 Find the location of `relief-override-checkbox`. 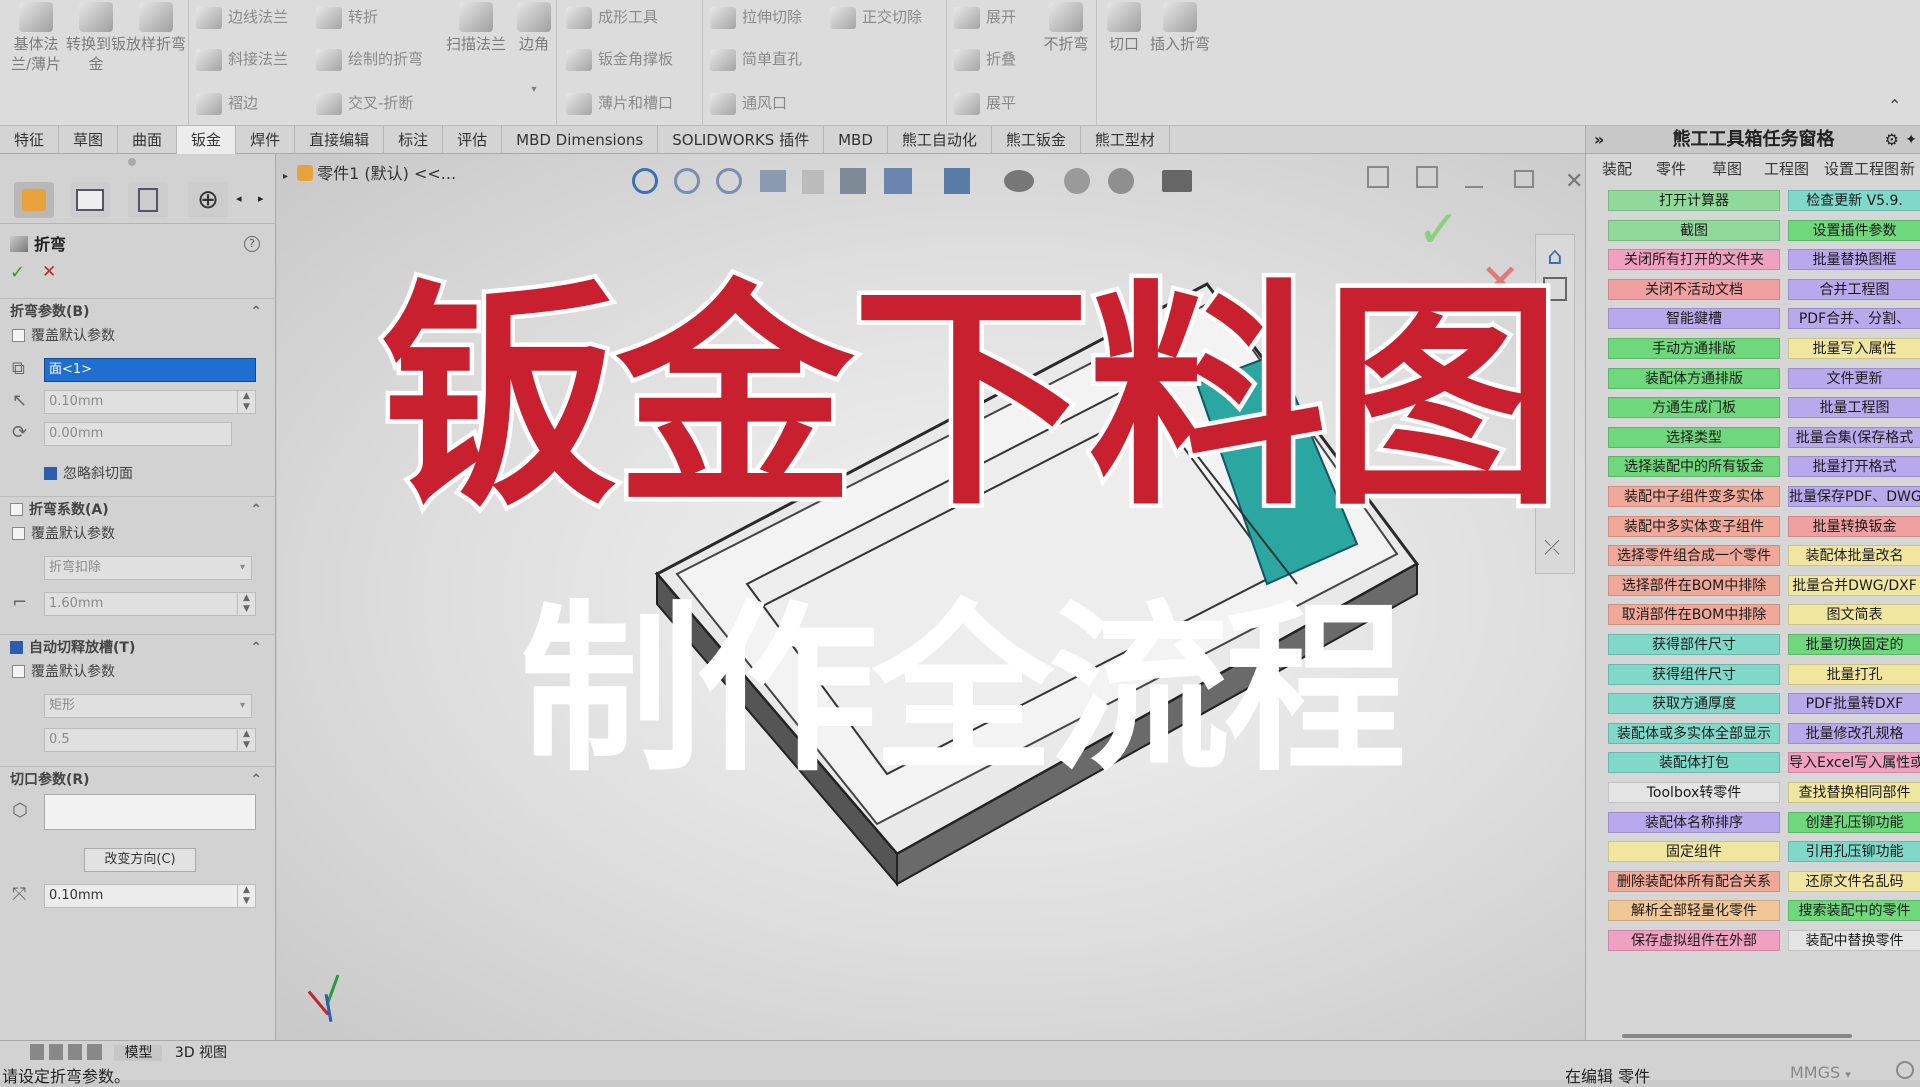

relief-override-checkbox is located at coordinates (18, 671).